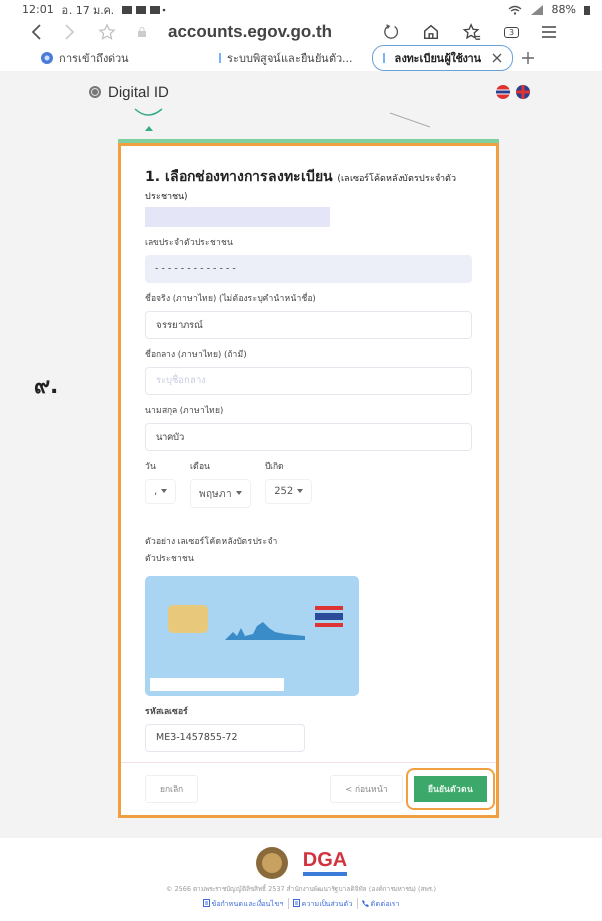 The image size is (602, 921). I want to click on id-number-field: - - - - - - - - - - - - -, so click(308, 268).